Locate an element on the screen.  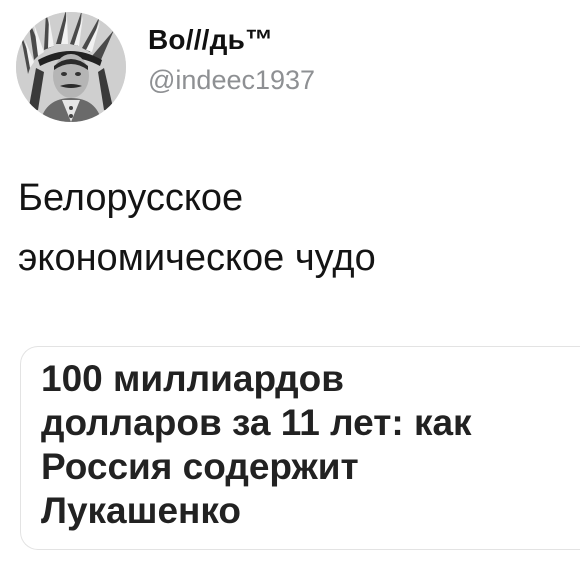
avatar is located at coordinates (71, 67).